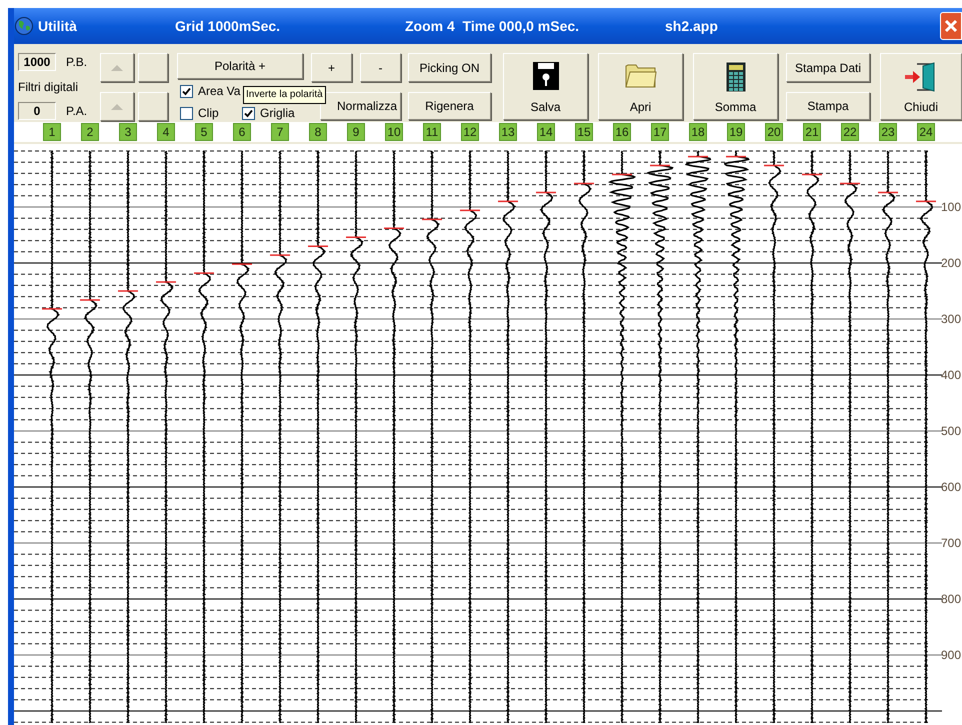 The width and height of the screenshot is (962, 725). Describe the element at coordinates (828, 106) in the screenshot. I see `print-button: Stampa` at that location.